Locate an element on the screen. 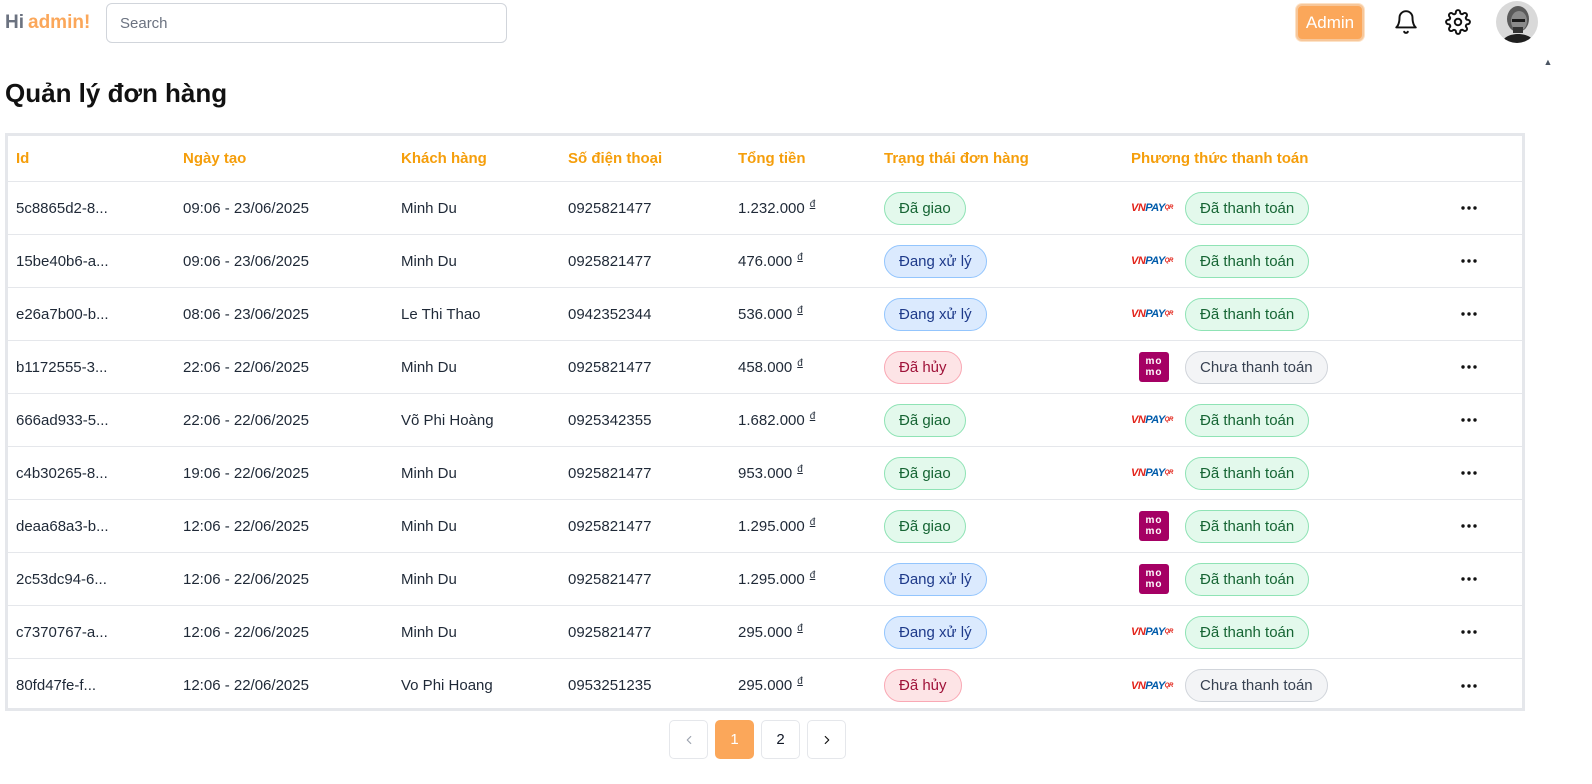 The height and width of the screenshot is (784, 1592). cell-total: 476.000 đ is located at coordinates (770, 261).